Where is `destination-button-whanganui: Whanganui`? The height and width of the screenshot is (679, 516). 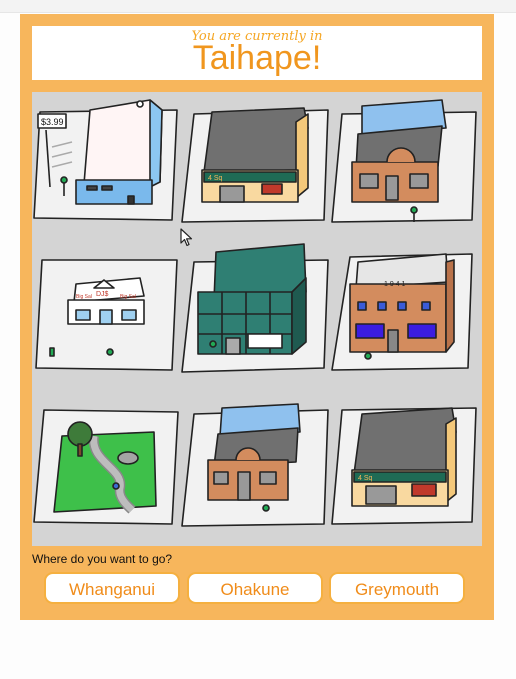
destination-button-whanganui: Whanganui is located at coordinates (112, 588).